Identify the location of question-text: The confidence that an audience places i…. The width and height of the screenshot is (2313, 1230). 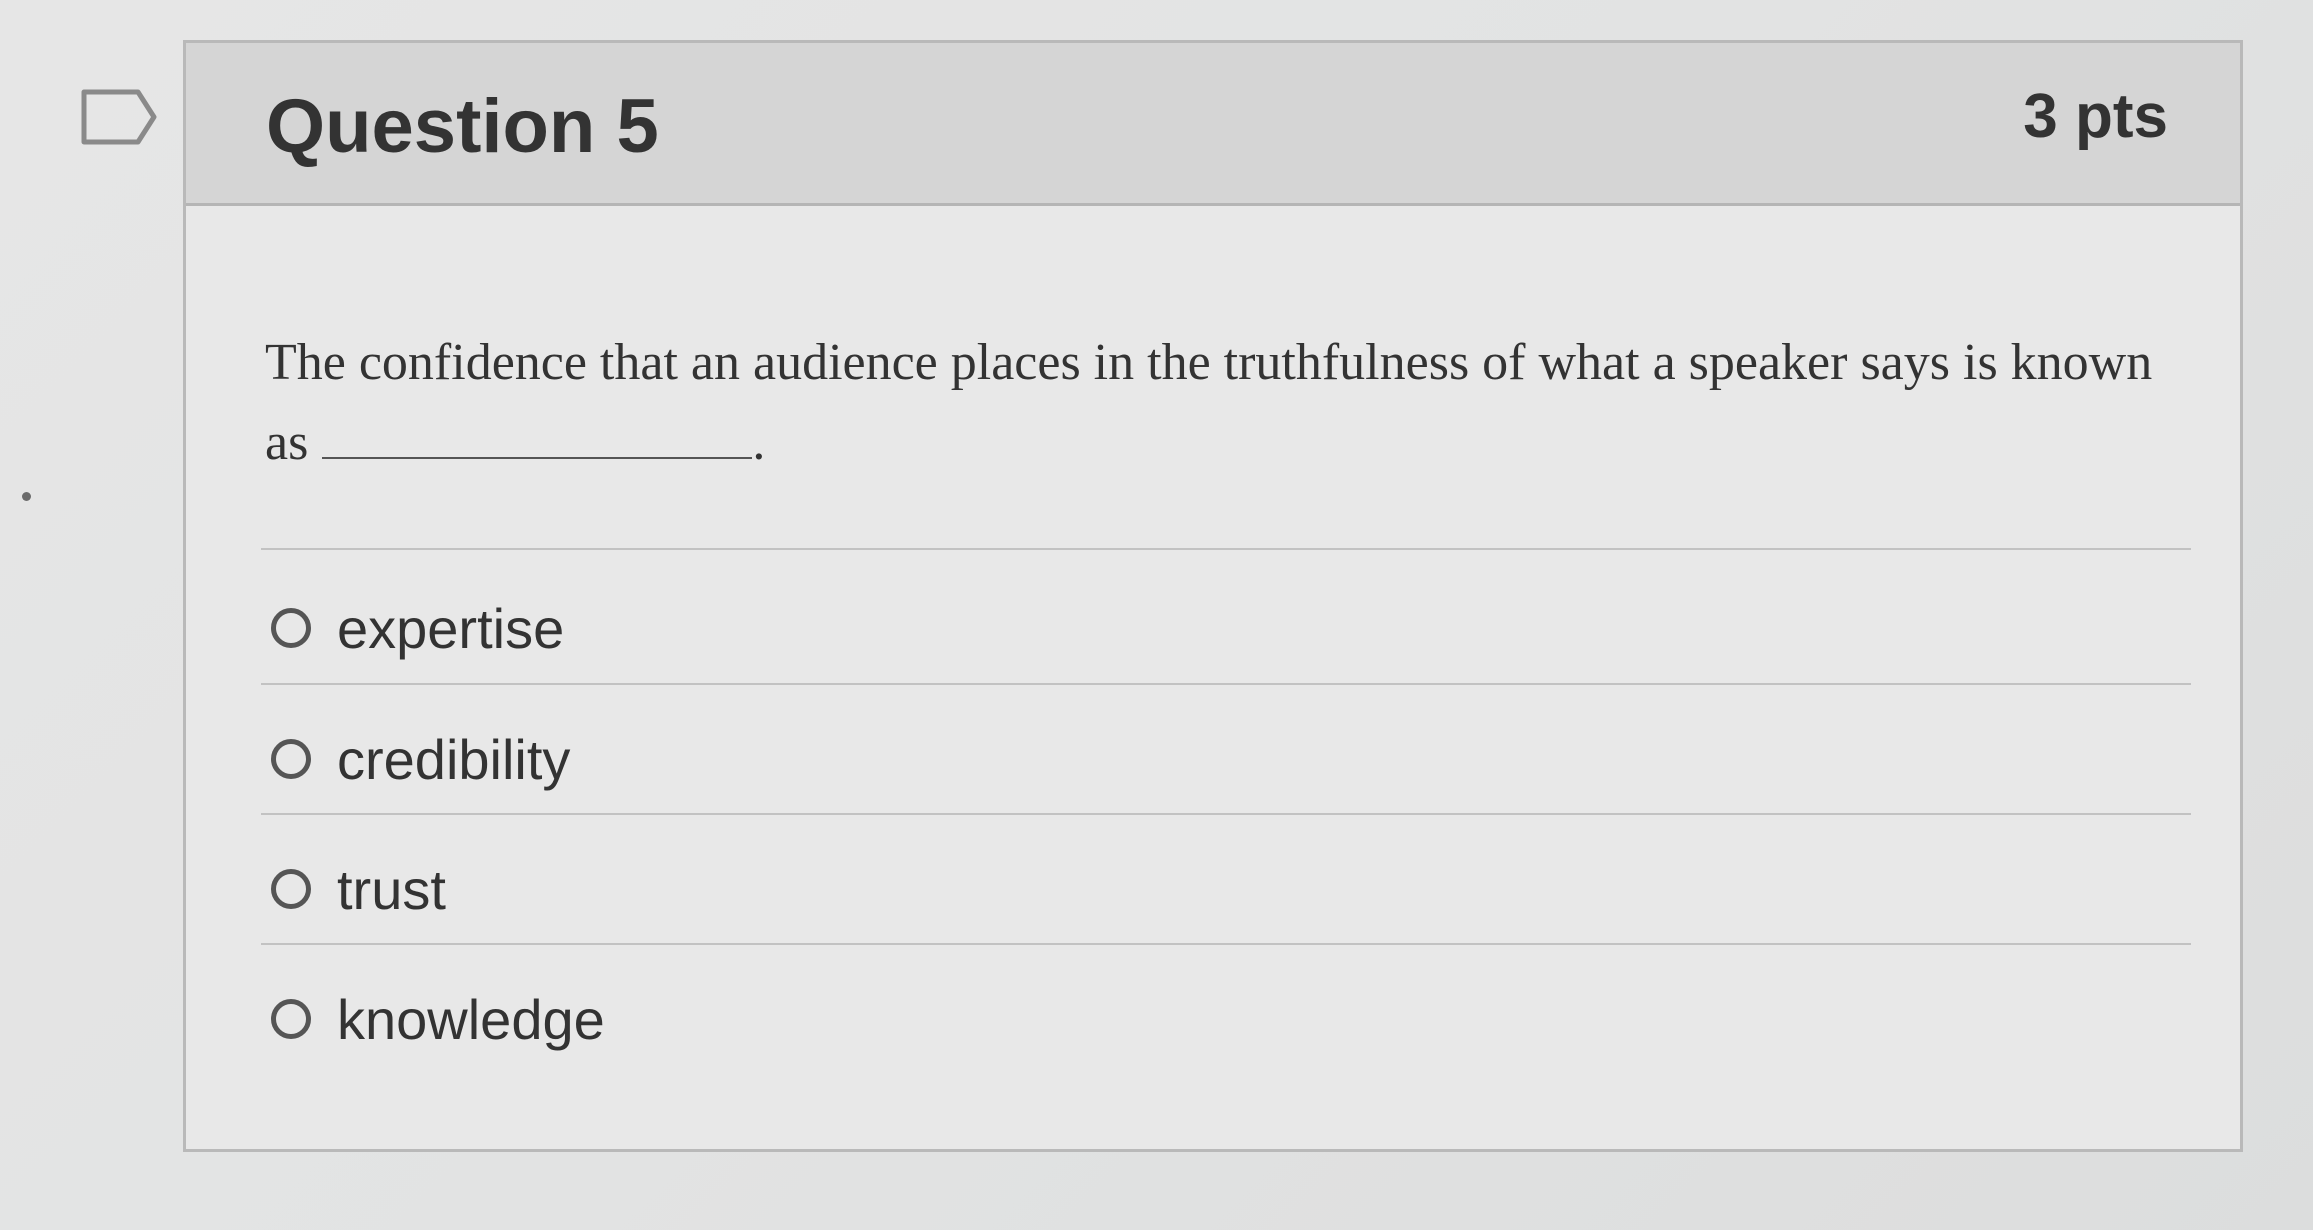
(1215, 403).